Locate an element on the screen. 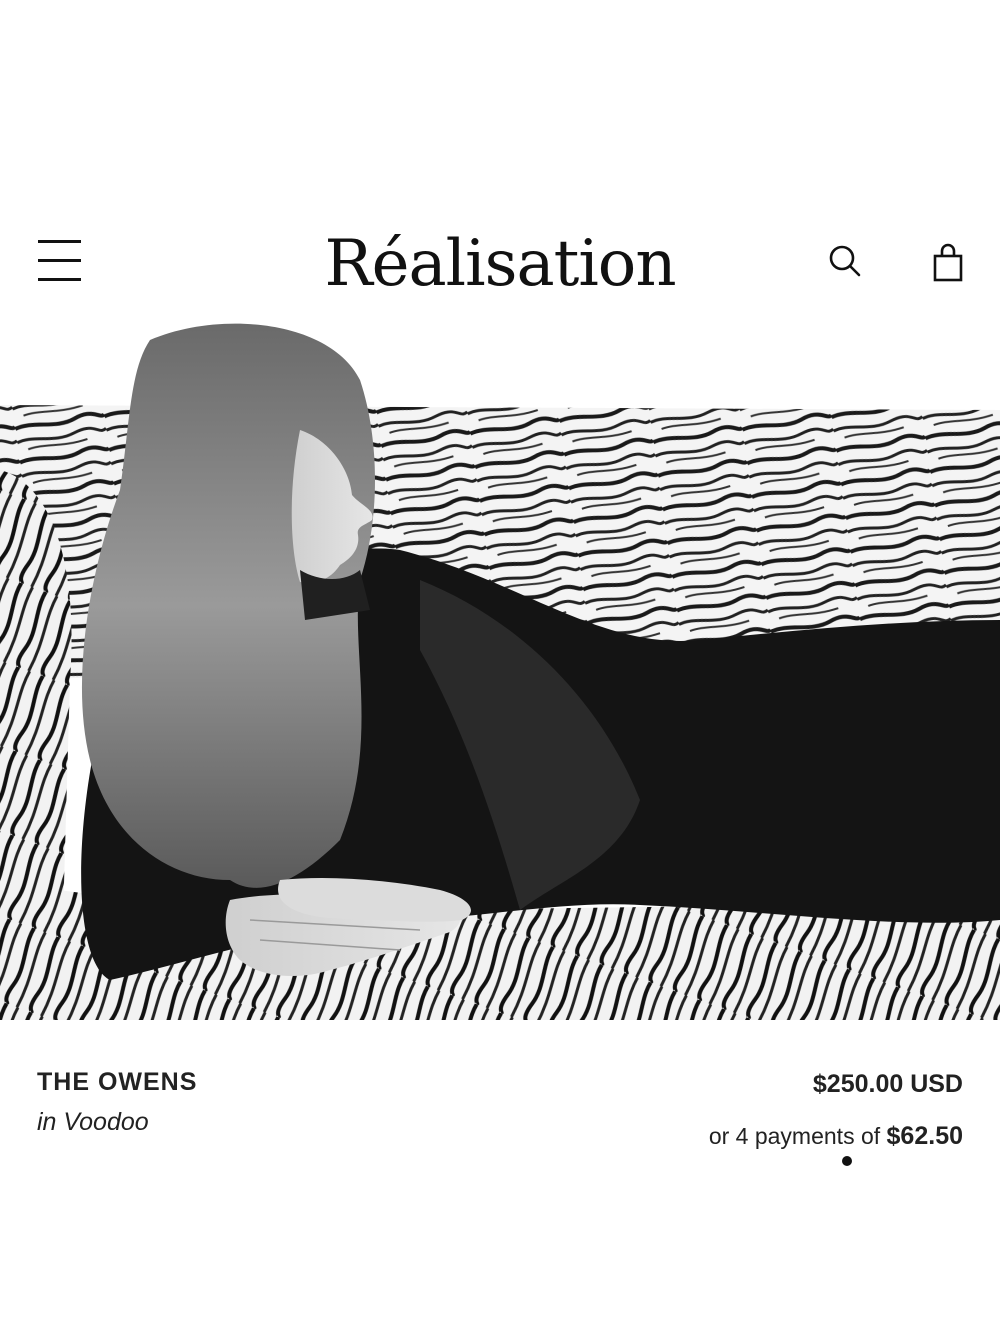 This screenshot has height=1333, width=1000. carousel-dot is located at coordinates (847, 1161).